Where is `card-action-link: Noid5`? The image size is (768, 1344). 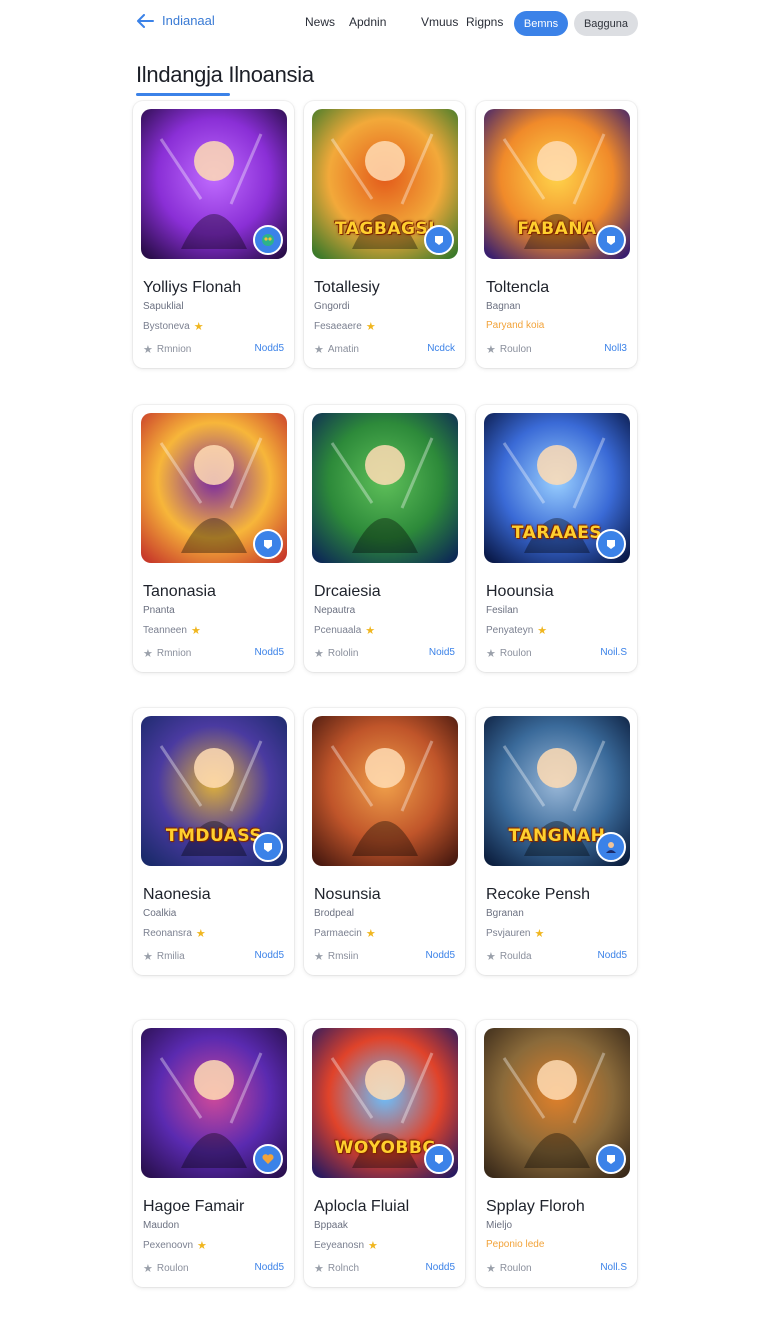
card-action-link: Noid5 is located at coordinates (442, 653).